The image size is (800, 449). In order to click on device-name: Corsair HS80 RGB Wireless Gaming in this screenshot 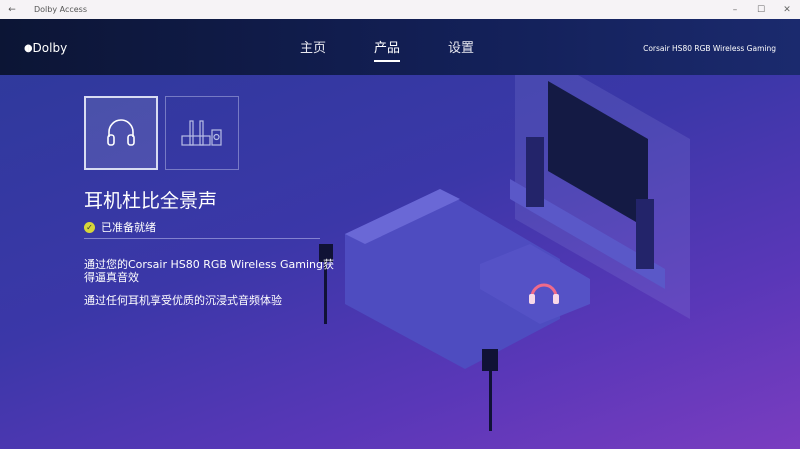, I will do `click(709, 48)`.